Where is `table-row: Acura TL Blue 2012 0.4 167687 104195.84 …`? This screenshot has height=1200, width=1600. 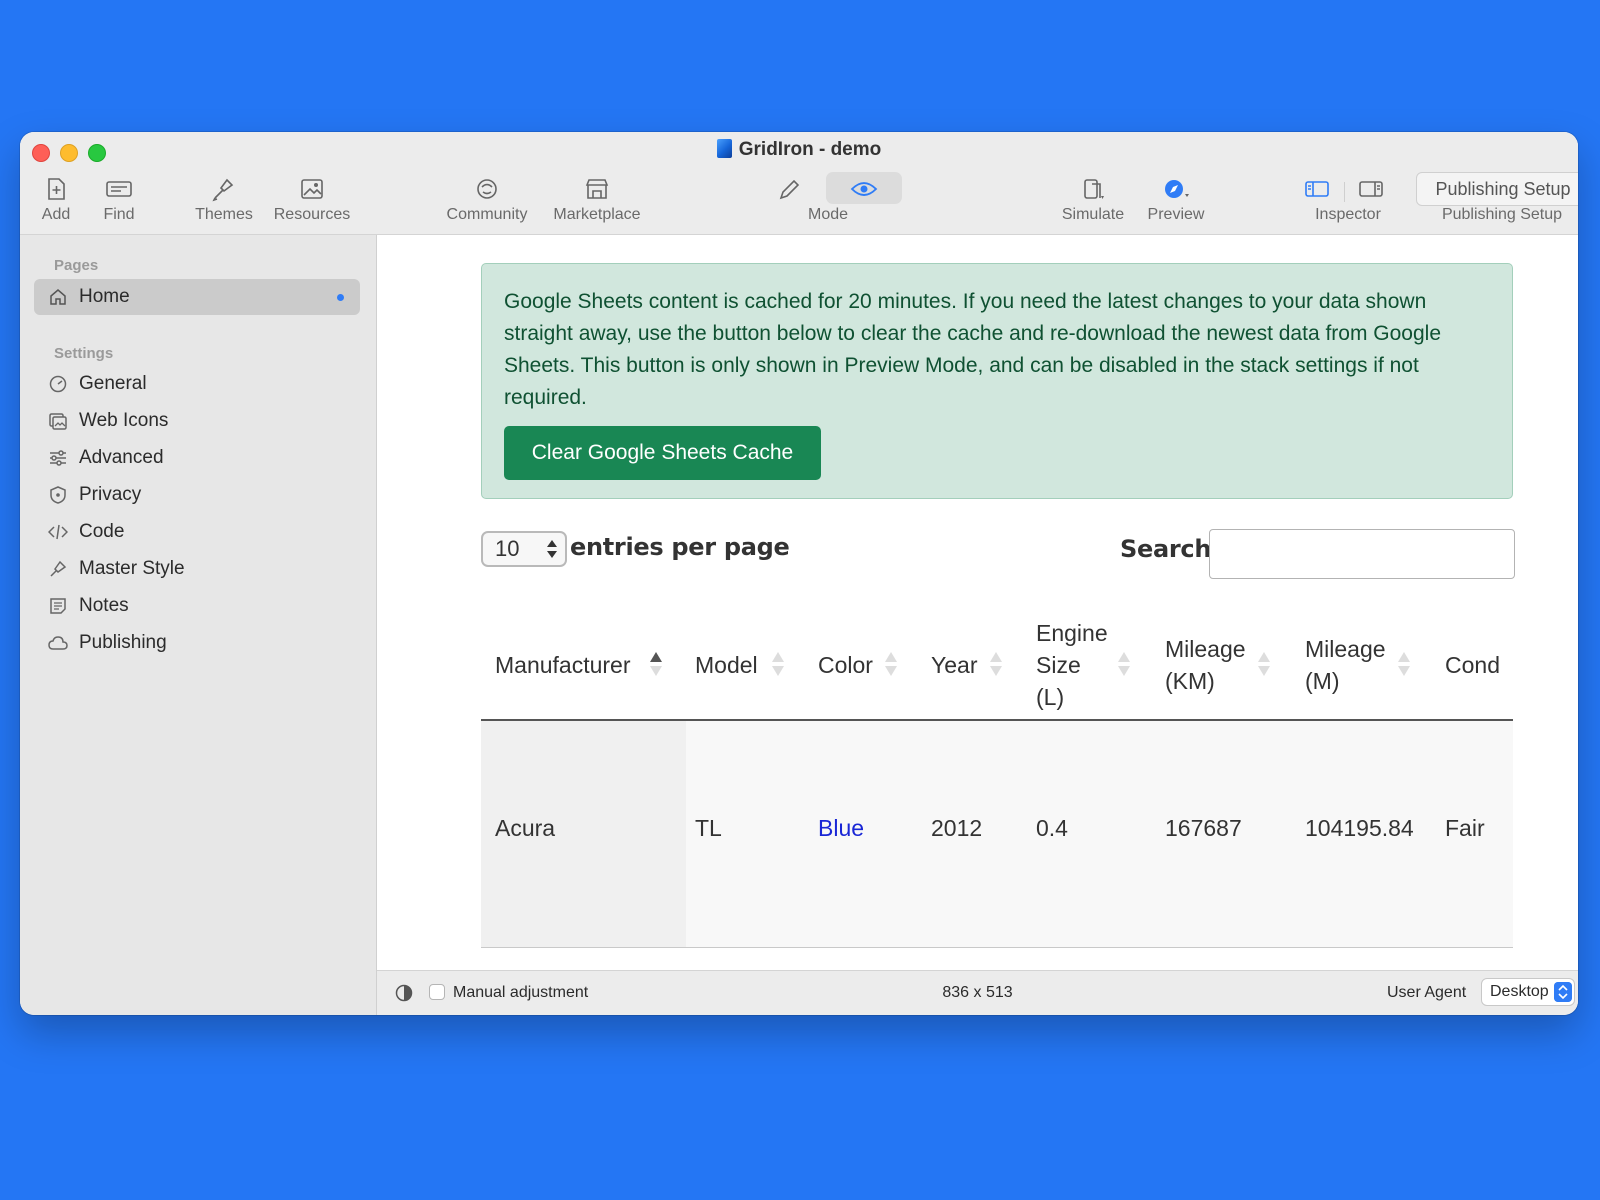
table-row: Acura TL Blue 2012 0.4 167687 104195.84 … is located at coordinates (997, 834).